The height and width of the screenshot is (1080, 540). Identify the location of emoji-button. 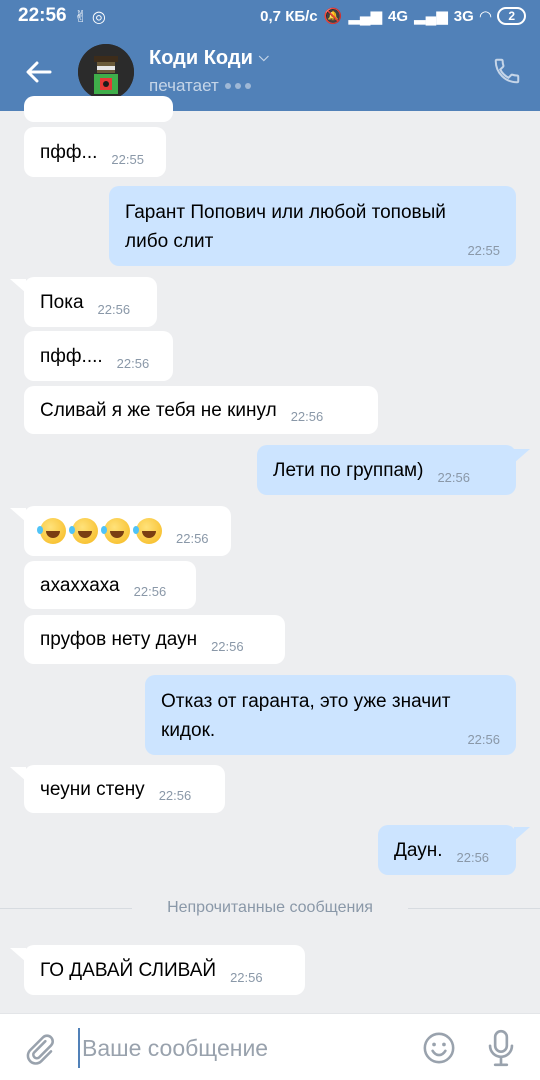
(439, 1048).